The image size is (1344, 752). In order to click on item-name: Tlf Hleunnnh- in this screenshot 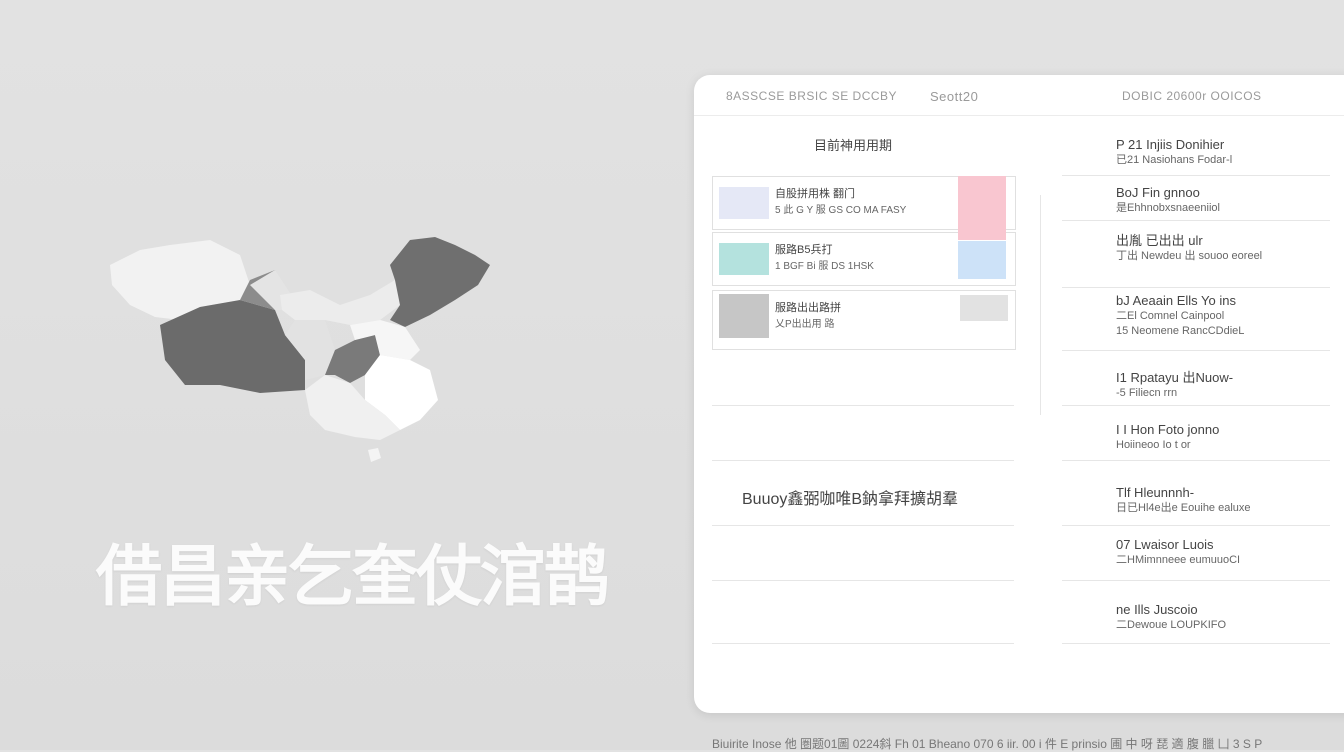, I will do `click(1155, 492)`.